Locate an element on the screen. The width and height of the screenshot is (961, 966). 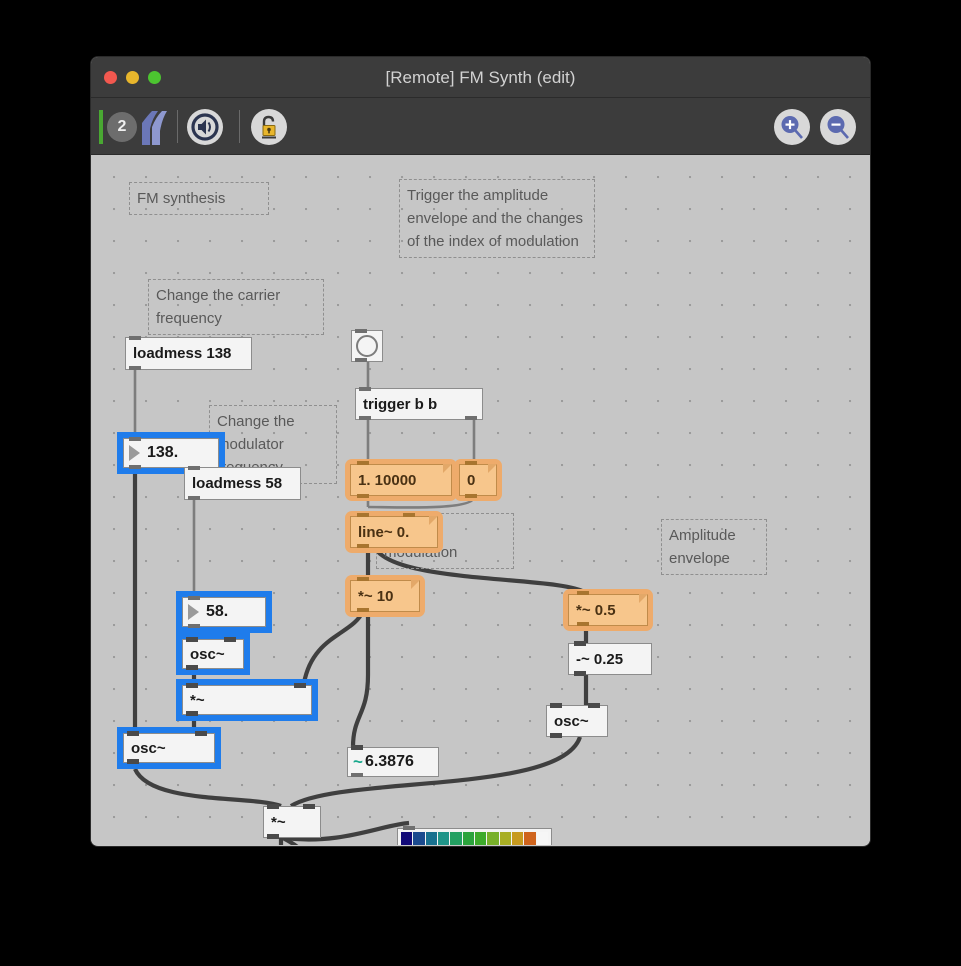
number-box-carrier-frequency: 138. is located at coordinates (171, 453).